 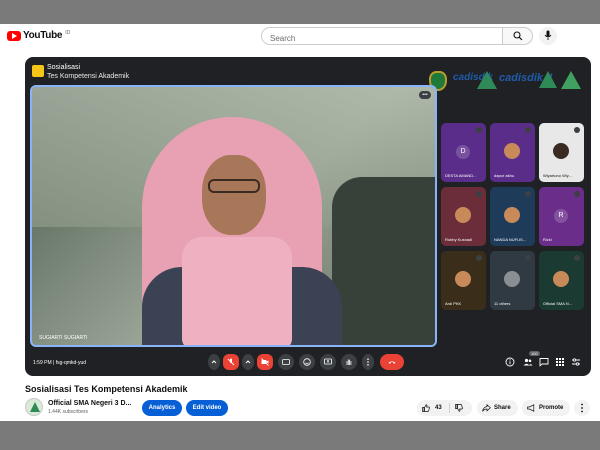 I want to click on hang-up-icon, so click(x=392, y=362).